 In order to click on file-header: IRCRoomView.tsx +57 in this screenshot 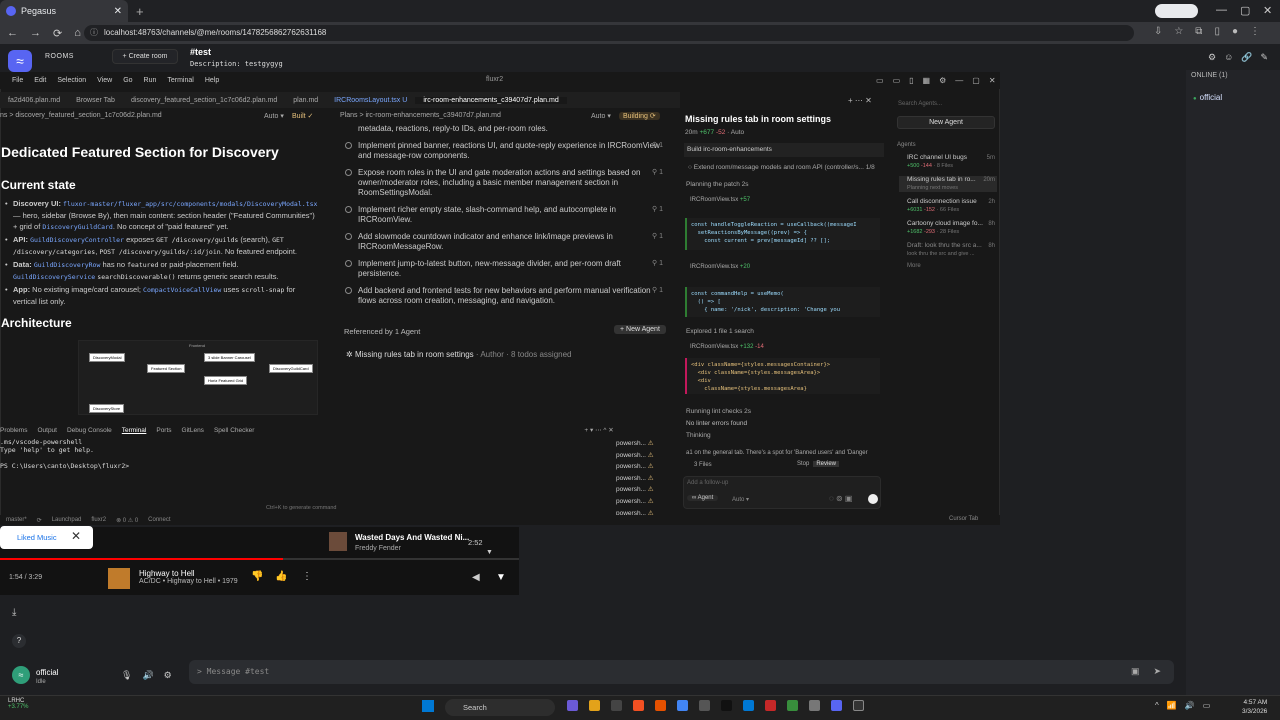, I will do `click(720, 200)`.